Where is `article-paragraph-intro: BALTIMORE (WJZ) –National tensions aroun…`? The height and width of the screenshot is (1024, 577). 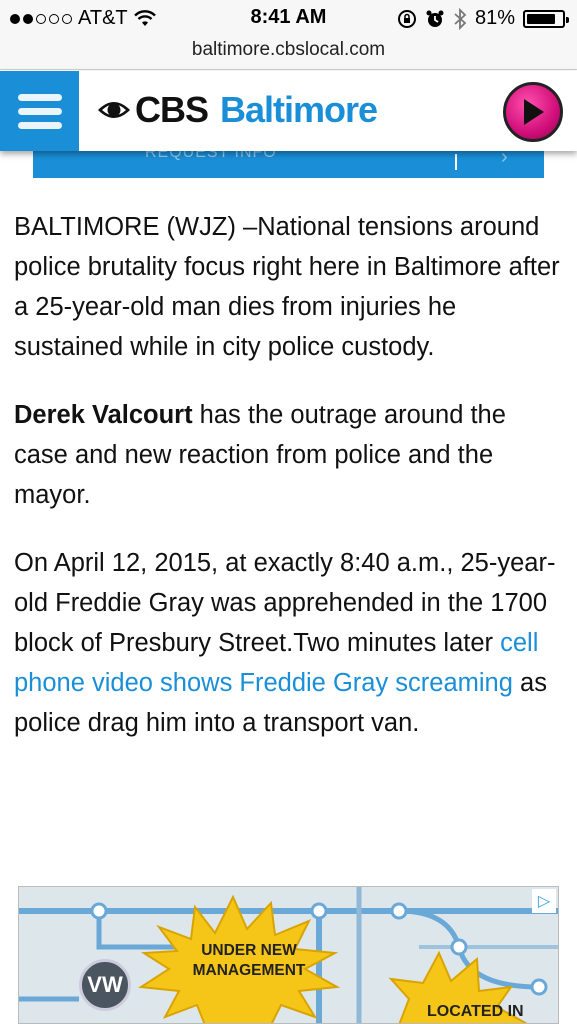
article-paragraph-intro: BALTIMORE (WJZ) –National tensions aroun… is located at coordinates (287, 287).